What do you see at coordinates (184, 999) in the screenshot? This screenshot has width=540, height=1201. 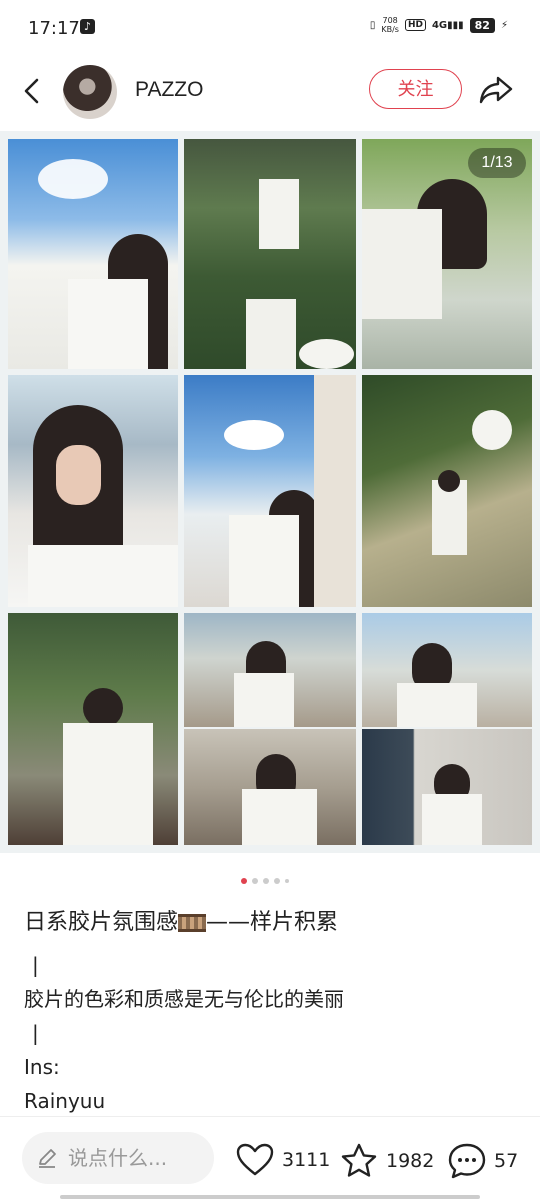 I see `post-text-line: 胶片的色彩和质感是无与伦比的美丽` at bounding box center [184, 999].